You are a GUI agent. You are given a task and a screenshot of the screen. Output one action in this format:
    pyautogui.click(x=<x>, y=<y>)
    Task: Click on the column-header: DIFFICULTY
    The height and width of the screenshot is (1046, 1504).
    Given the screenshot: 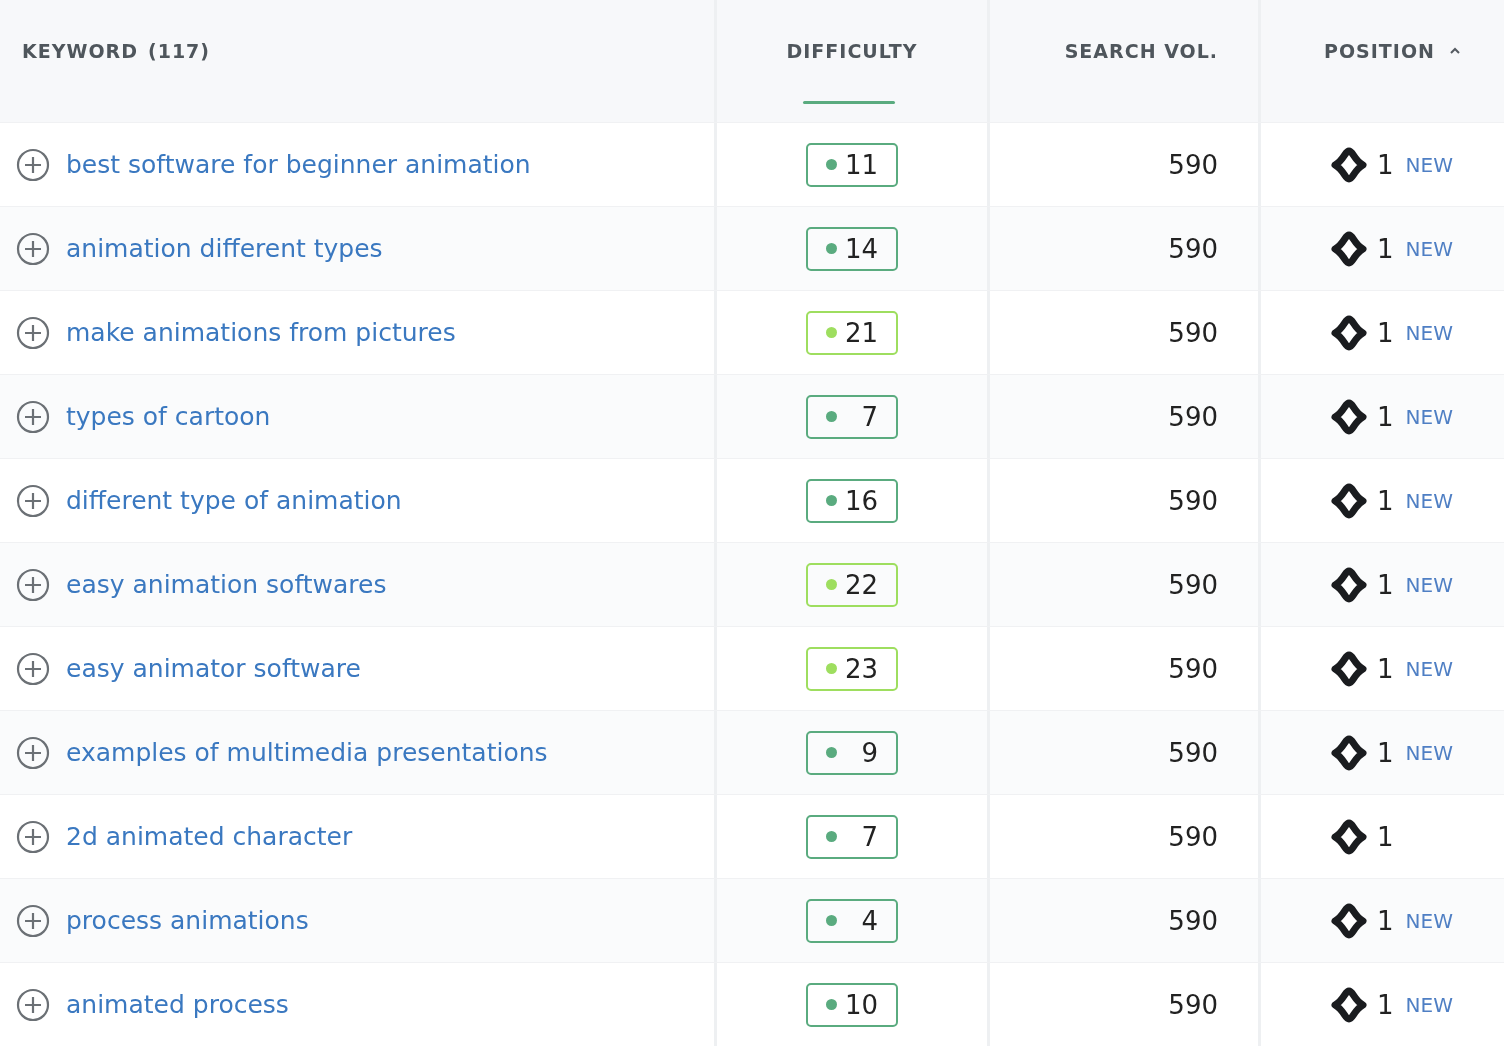 What is the action you would take?
    pyautogui.click(x=852, y=51)
    